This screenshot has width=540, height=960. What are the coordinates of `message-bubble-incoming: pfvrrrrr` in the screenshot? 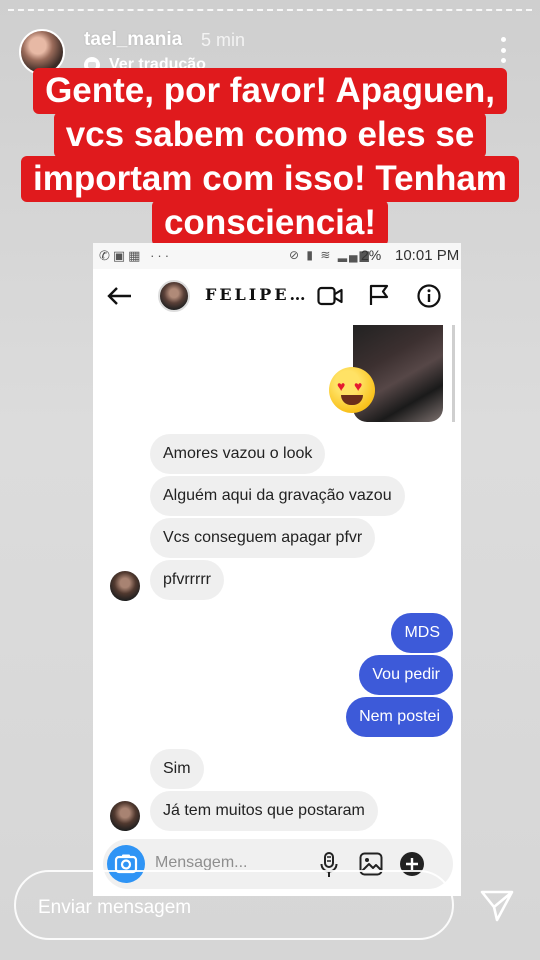 It's located at (187, 580).